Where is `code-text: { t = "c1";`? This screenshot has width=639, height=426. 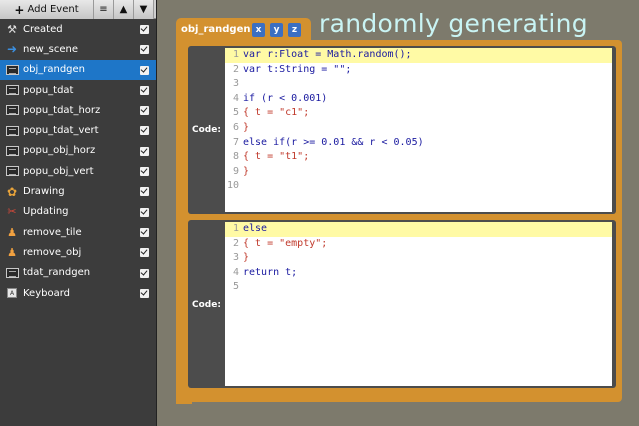
code-text: { t = "c1"; is located at coordinates (276, 113).